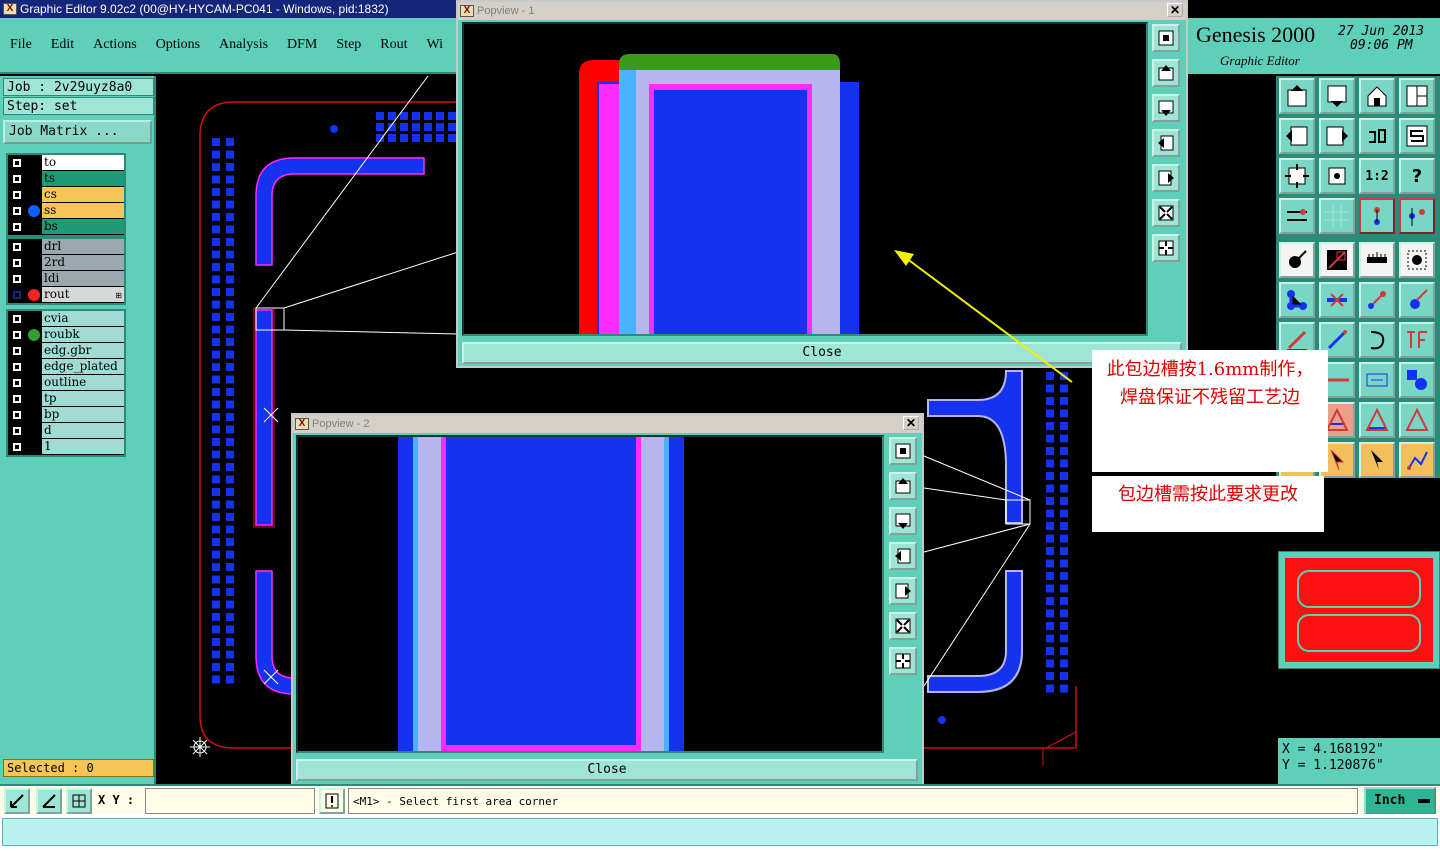 The height and width of the screenshot is (851, 1440). What do you see at coordinates (66, 163) in the screenshot?
I see `layer-row: to` at bounding box center [66, 163].